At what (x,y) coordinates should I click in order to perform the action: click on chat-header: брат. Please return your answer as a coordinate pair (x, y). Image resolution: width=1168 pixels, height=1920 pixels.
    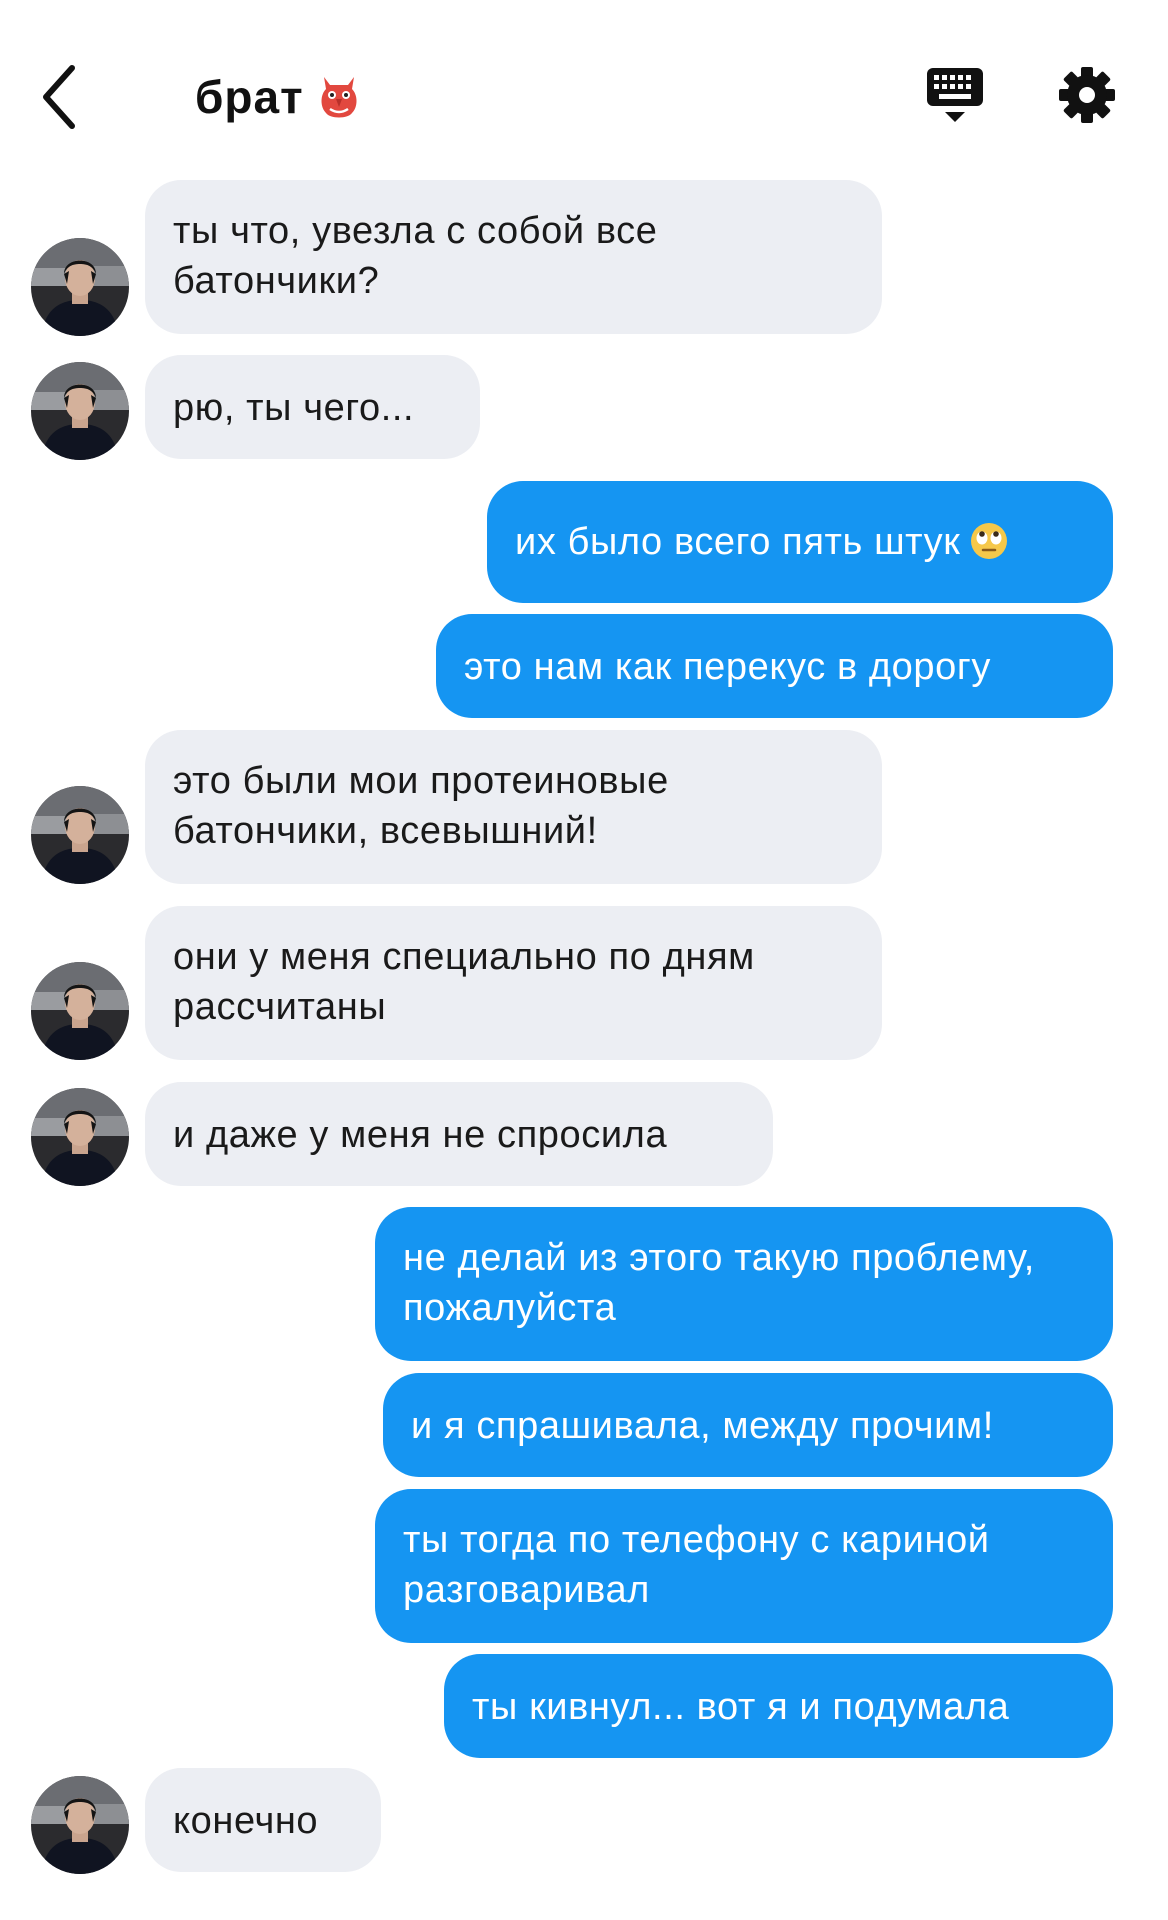
    Looking at the image, I should click on (584, 85).